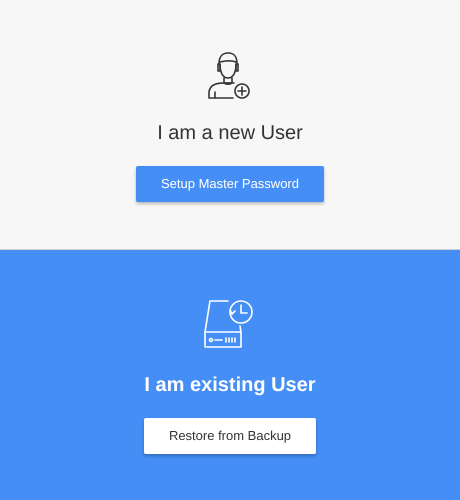 The image size is (460, 500). Describe the element at coordinates (230, 76) in the screenshot. I see `user-add-icon` at that location.